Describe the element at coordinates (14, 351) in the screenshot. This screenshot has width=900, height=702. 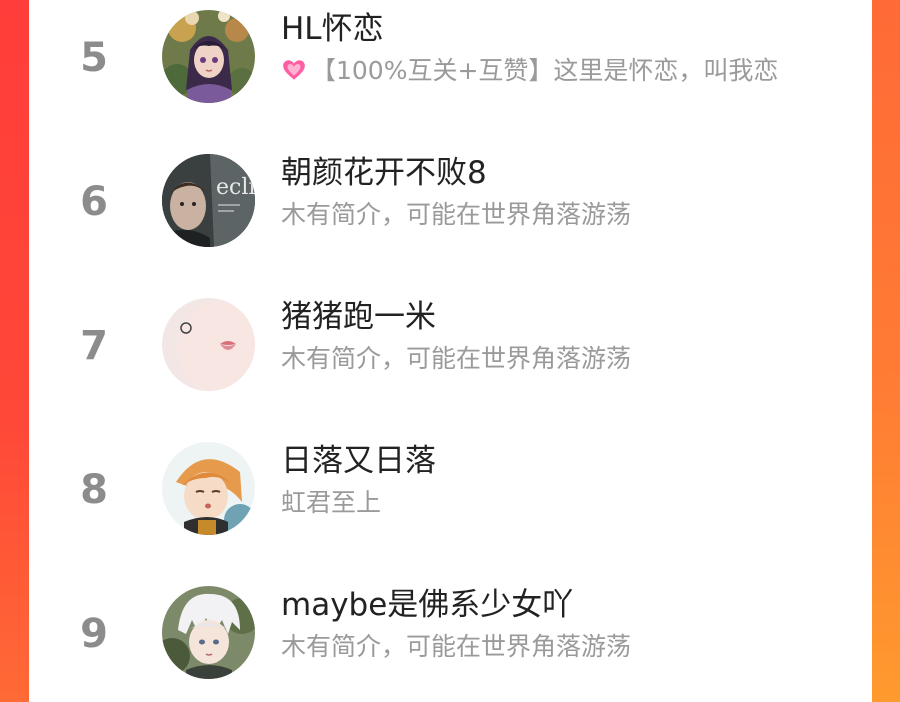
I see `left-background-strip` at that location.